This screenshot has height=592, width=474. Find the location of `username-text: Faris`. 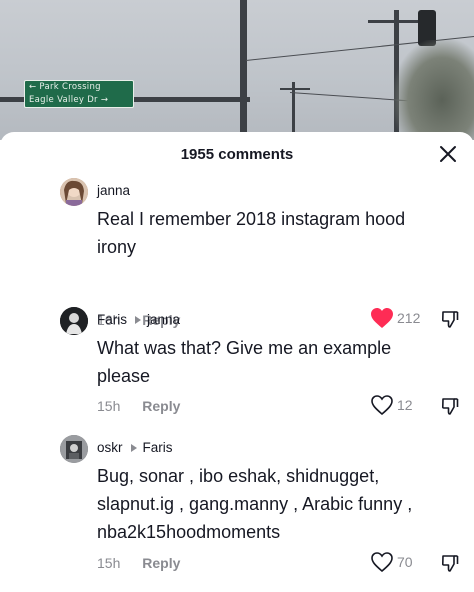

username-text: Faris is located at coordinates (112, 319).